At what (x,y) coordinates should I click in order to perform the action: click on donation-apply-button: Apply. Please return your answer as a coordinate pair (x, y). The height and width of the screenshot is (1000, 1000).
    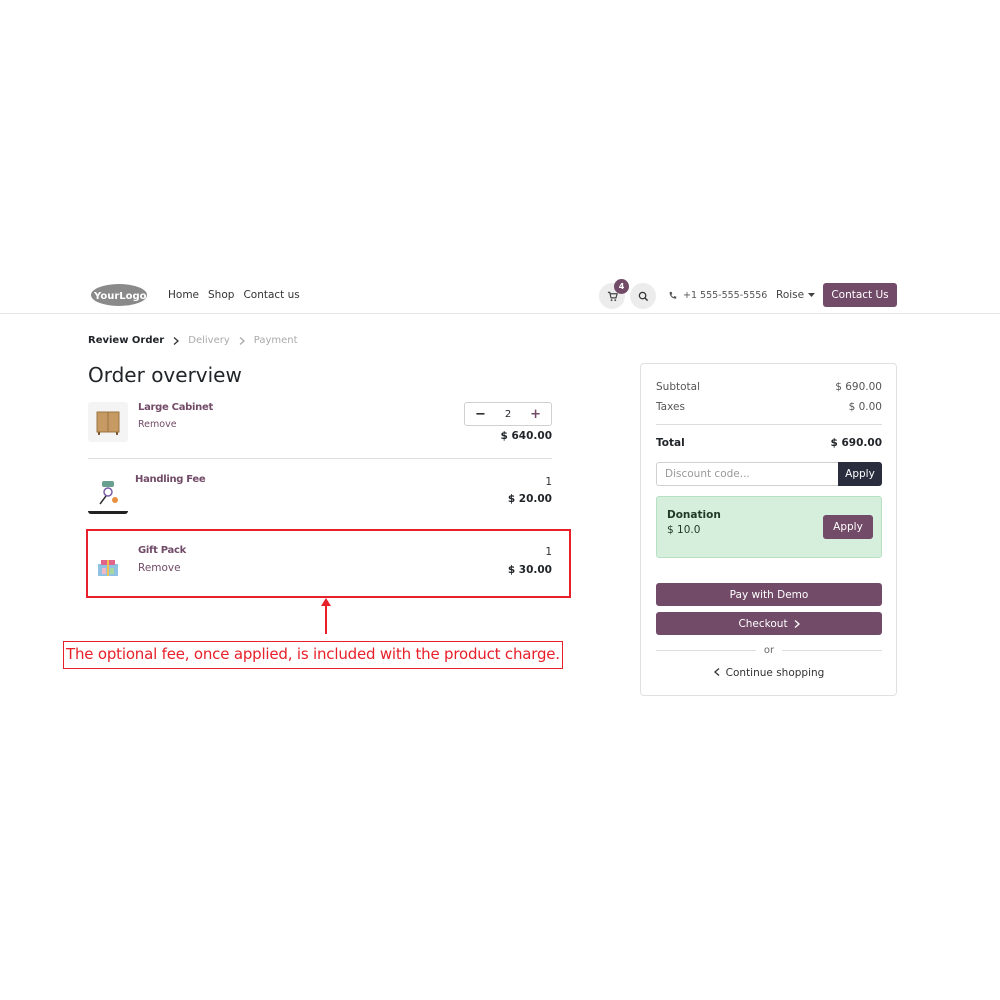
    Looking at the image, I should click on (848, 527).